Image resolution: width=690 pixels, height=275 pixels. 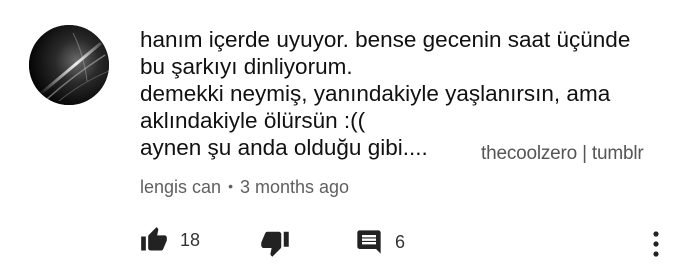 I want to click on watermark: thecoolzero | tumblr, so click(x=562, y=153).